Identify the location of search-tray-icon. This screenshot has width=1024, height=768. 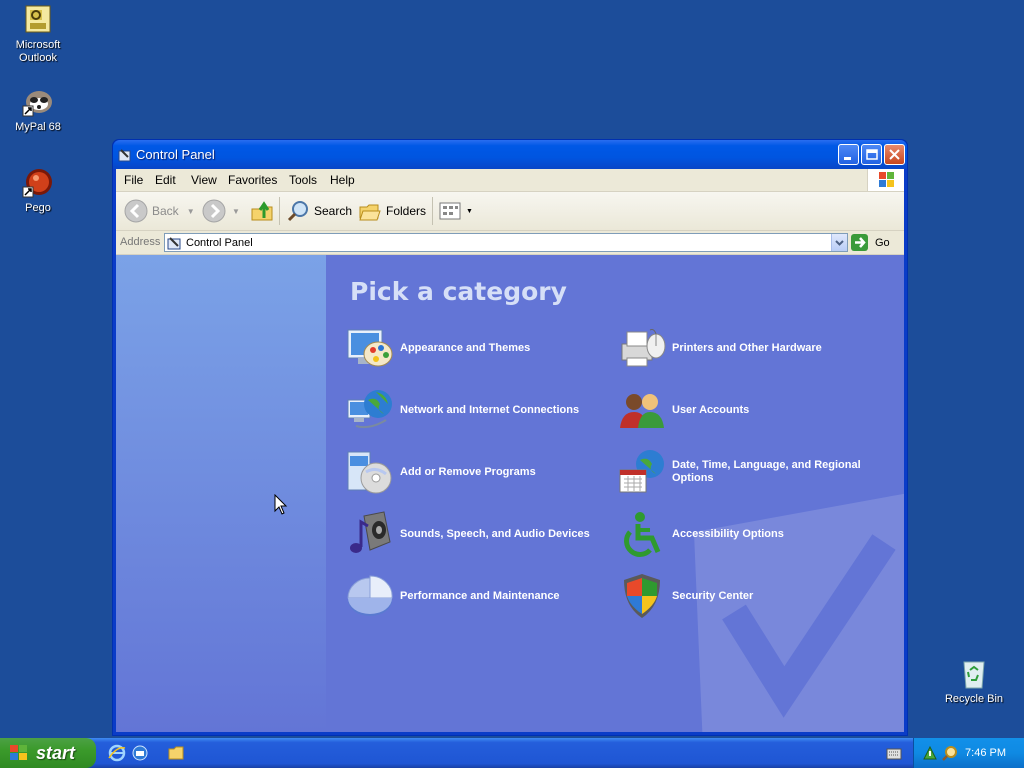
(950, 753).